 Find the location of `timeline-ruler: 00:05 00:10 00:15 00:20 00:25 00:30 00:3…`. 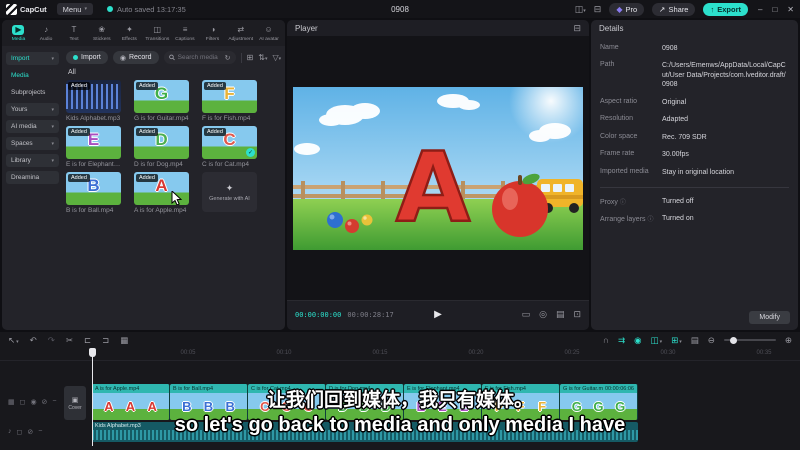

timeline-ruler: 00:05 00:10 00:15 00:20 00:25 00:30 00:3… is located at coordinates (400, 354).